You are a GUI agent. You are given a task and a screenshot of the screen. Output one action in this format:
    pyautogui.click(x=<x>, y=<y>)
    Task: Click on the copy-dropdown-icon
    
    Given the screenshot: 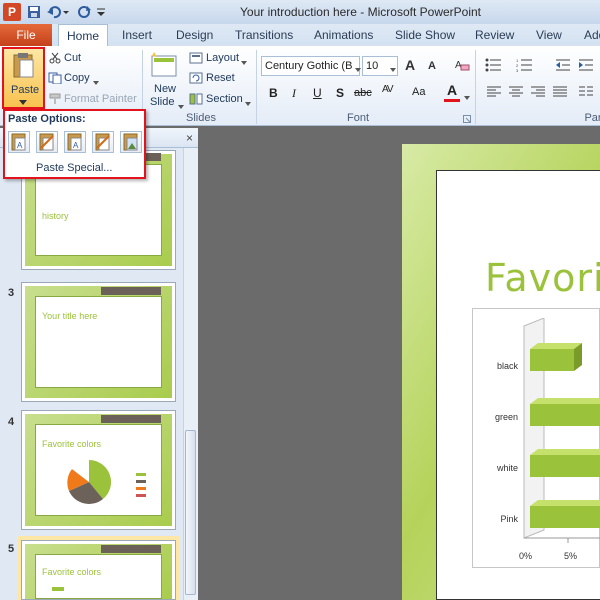 What is the action you would take?
    pyautogui.click(x=96, y=82)
    